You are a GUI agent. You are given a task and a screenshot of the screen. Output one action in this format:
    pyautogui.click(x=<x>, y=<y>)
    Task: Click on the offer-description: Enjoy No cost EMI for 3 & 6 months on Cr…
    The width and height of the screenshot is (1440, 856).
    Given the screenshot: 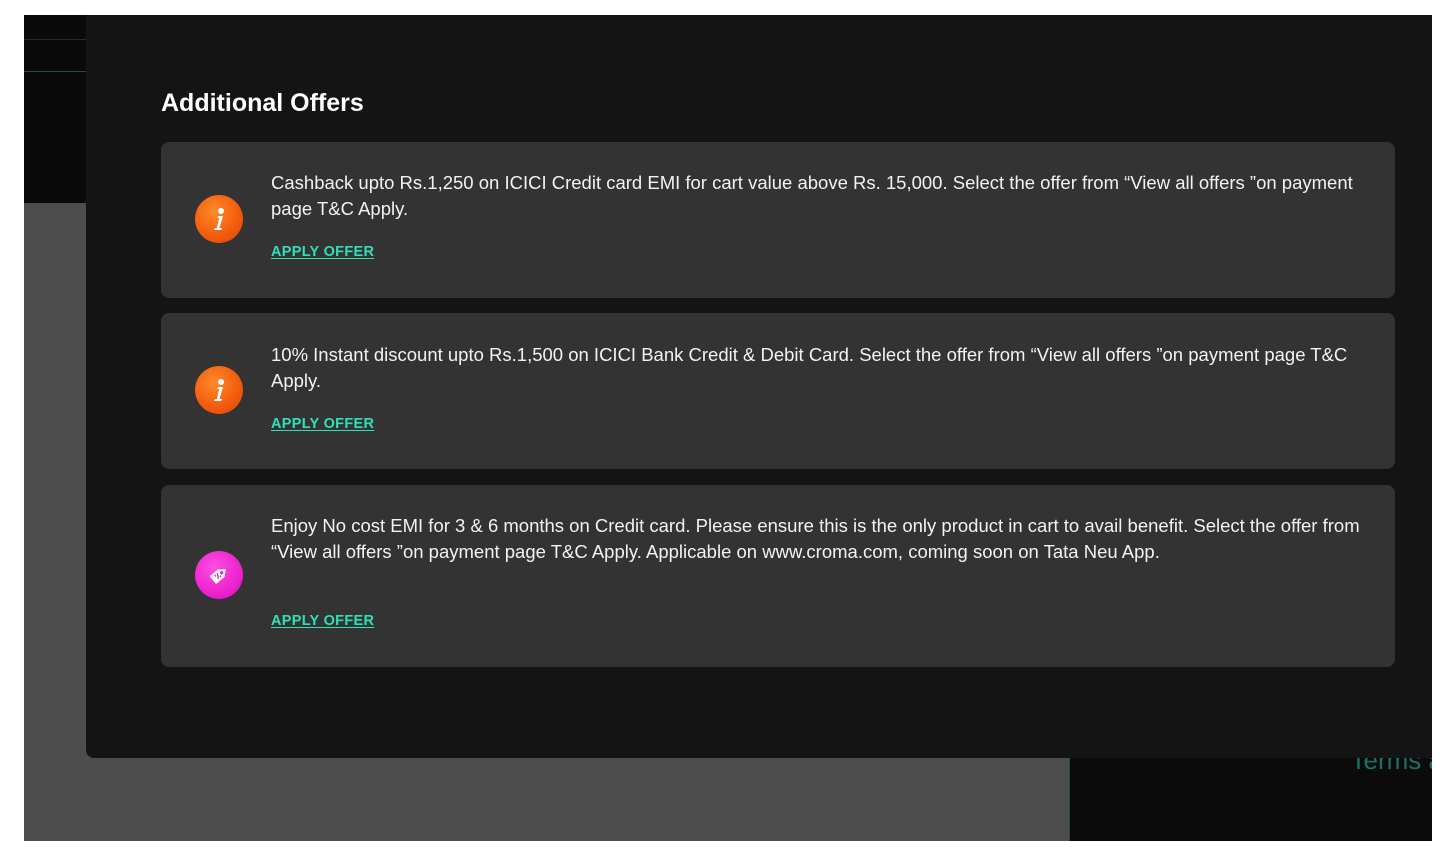 What is the action you would take?
    pyautogui.click(x=815, y=538)
    